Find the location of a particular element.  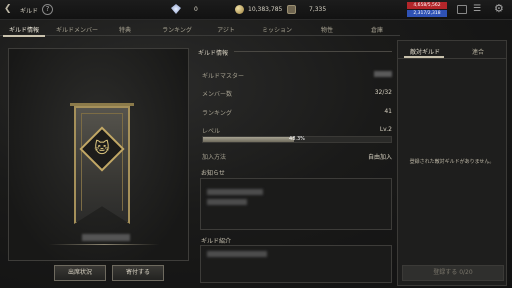

tab-ranking: ランキング is located at coordinates (177, 29).